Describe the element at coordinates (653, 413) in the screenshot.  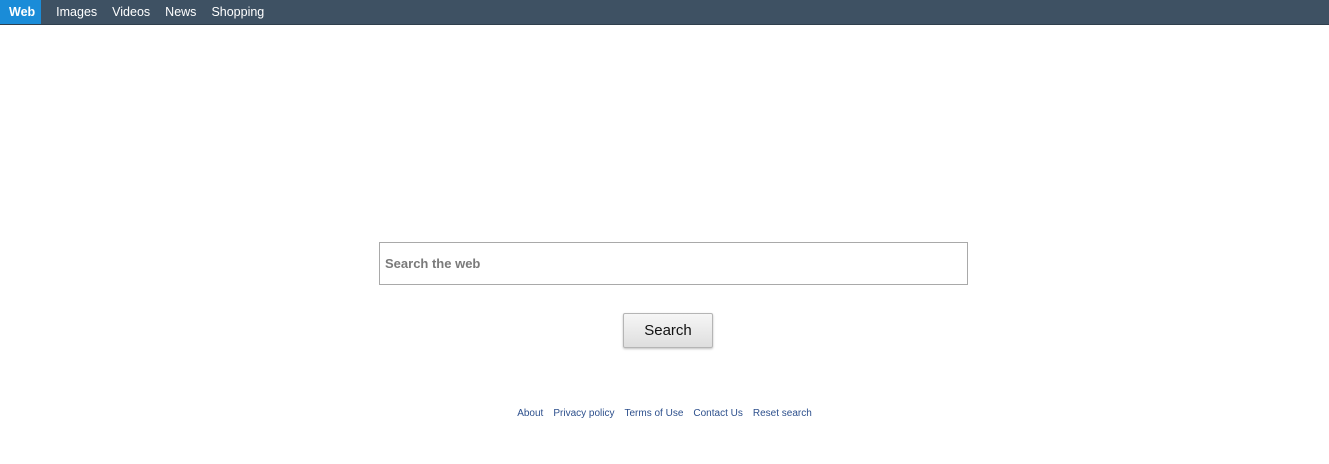
I see `footer-link-terms-of-use: Terms of Use` at that location.